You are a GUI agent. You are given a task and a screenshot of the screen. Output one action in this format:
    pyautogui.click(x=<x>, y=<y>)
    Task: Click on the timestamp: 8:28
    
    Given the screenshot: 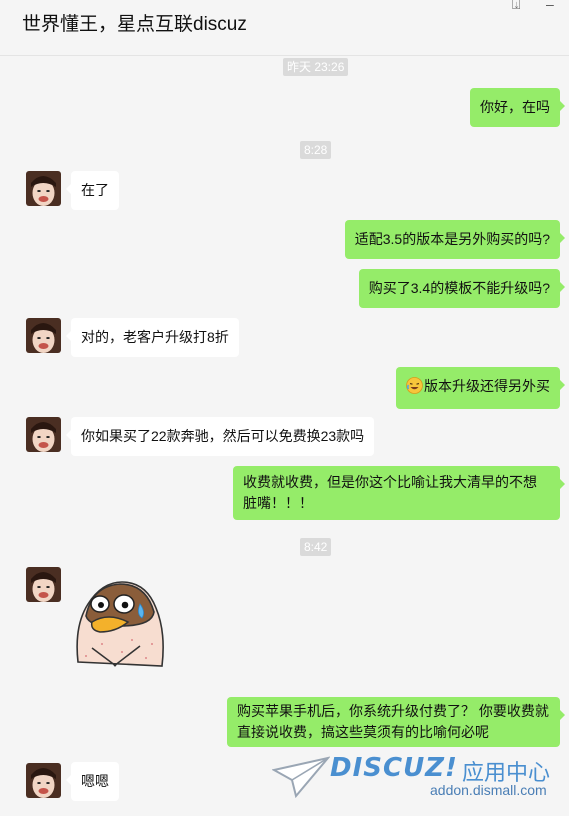 What is the action you would take?
    pyautogui.click(x=316, y=150)
    